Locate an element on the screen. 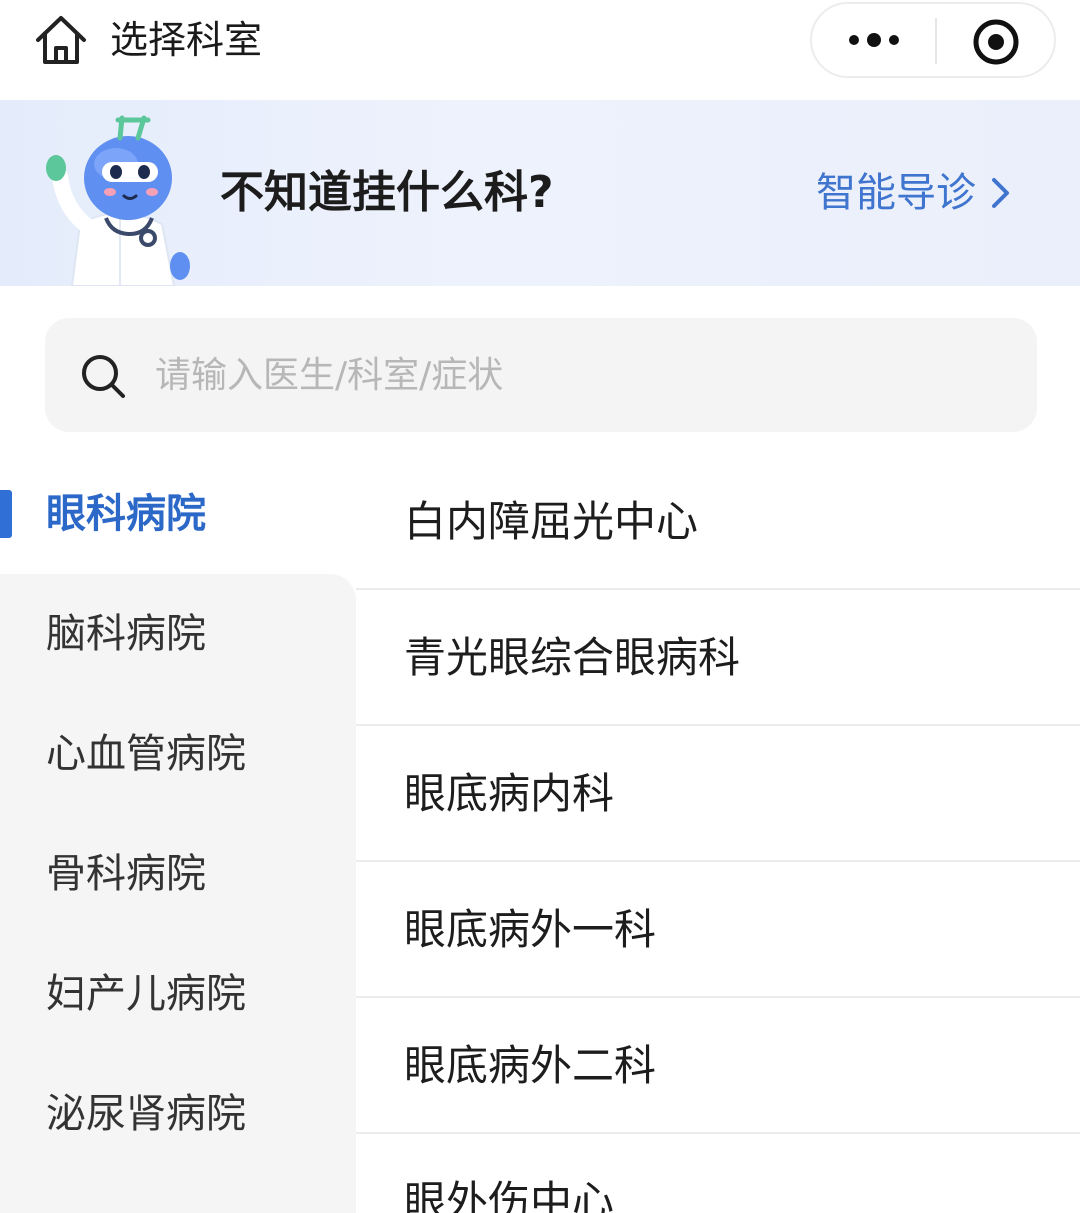 Image resolution: width=1080 pixels, height=1213 pixels. top-bar: 选择科室 is located at coordinates (540, 50).